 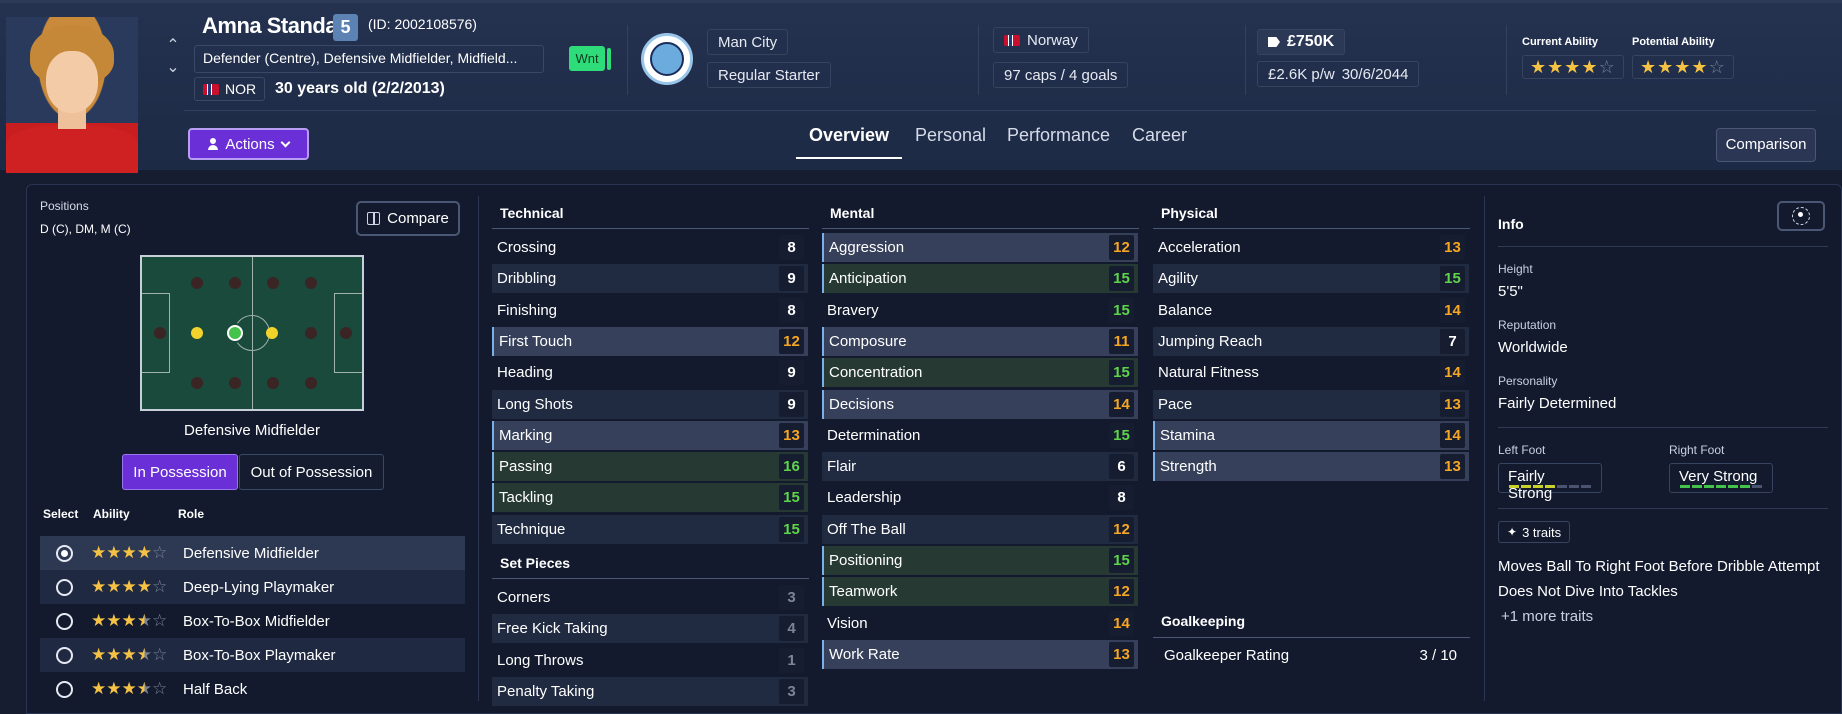 What do you see at coordinates (1311, 247) in the screenshot?
I see `attribute-row: Acceleration 13` at bounding box center [1311, 247].